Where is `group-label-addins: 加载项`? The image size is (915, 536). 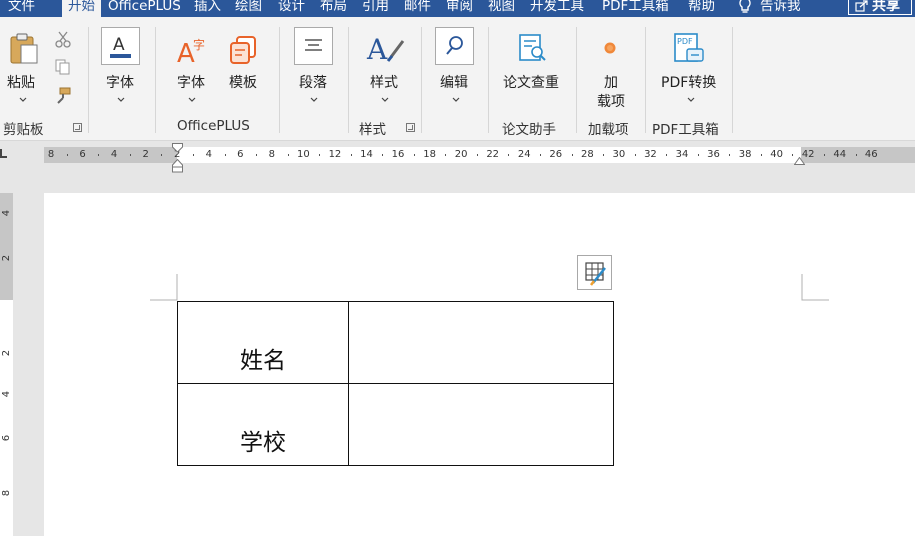 group-label-addins: 加载项 is located at coordinates (608, 130).